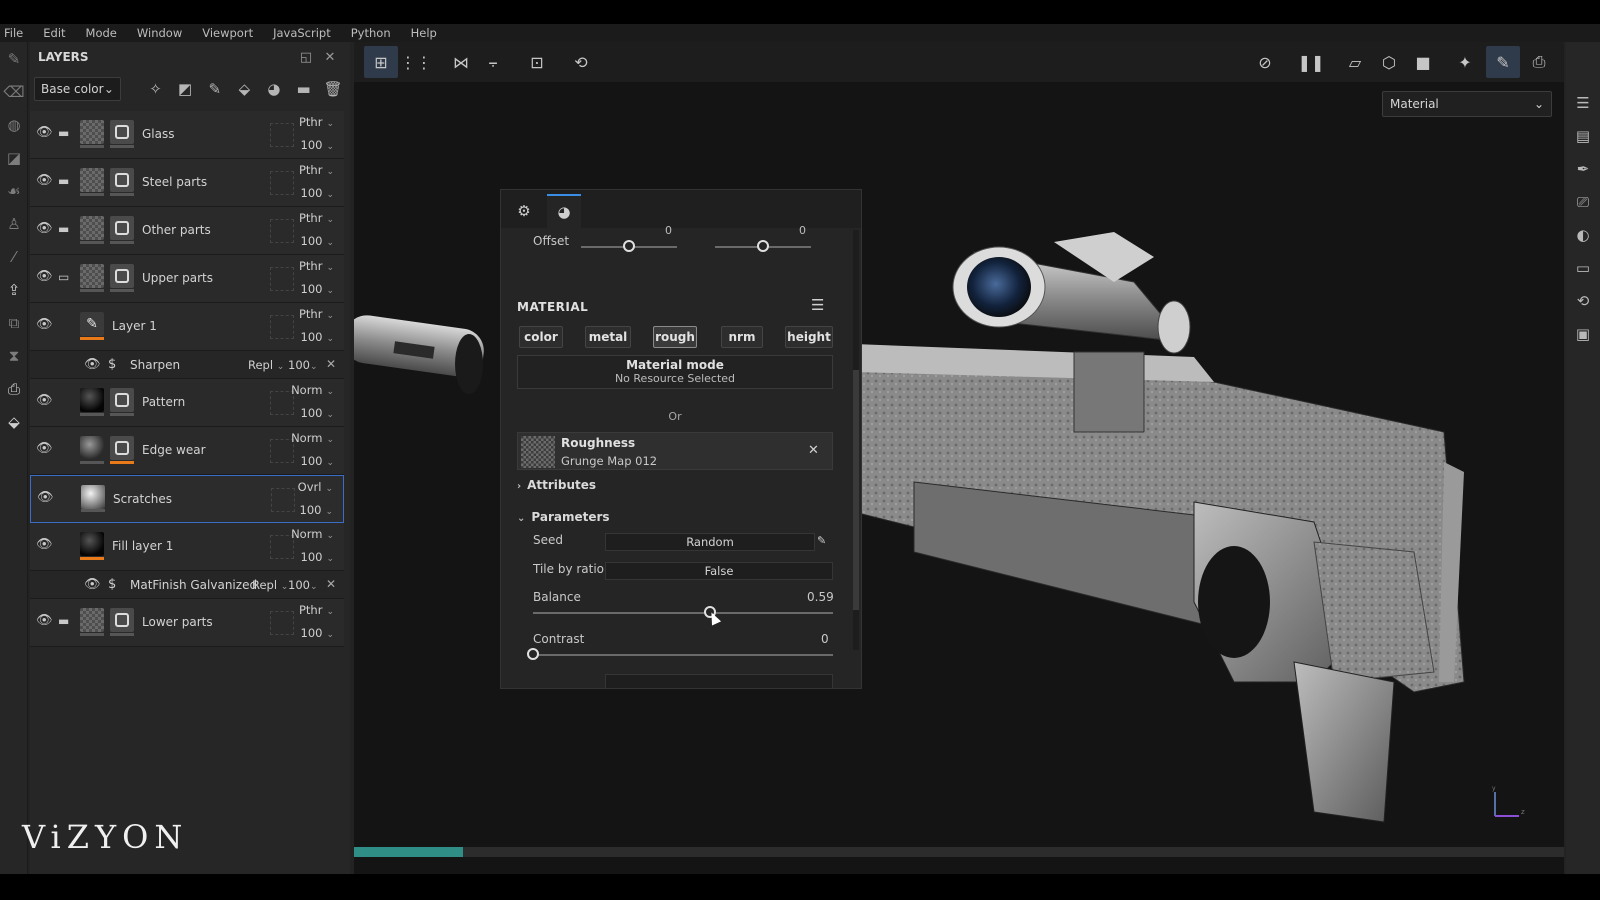  I want to click on polygon-fill-tool-icon: ◪, so click(14, 157).